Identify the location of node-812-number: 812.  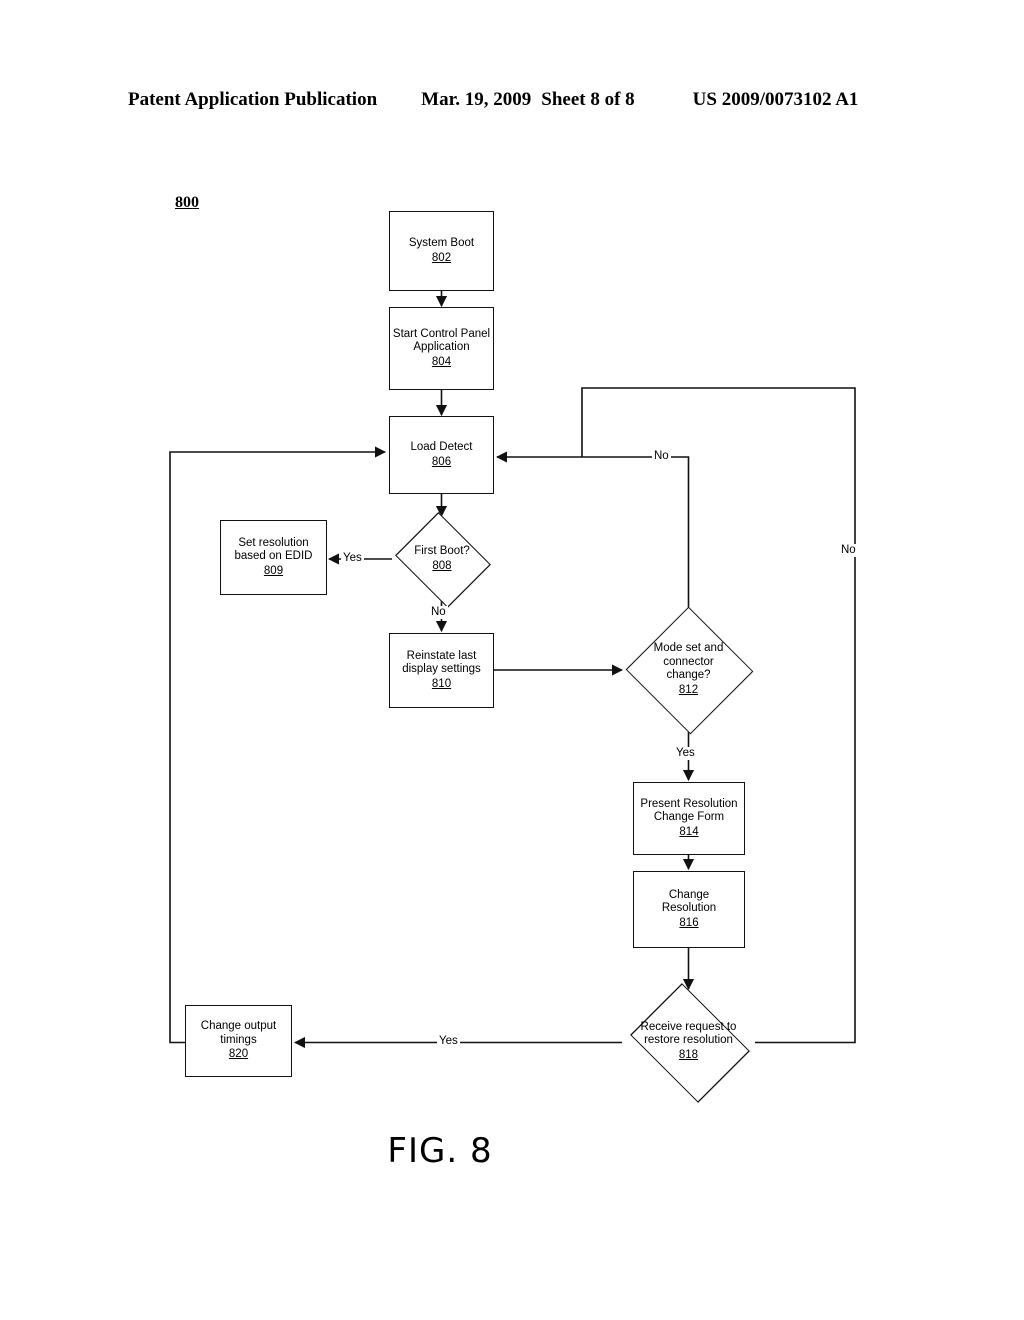
(688, 689).